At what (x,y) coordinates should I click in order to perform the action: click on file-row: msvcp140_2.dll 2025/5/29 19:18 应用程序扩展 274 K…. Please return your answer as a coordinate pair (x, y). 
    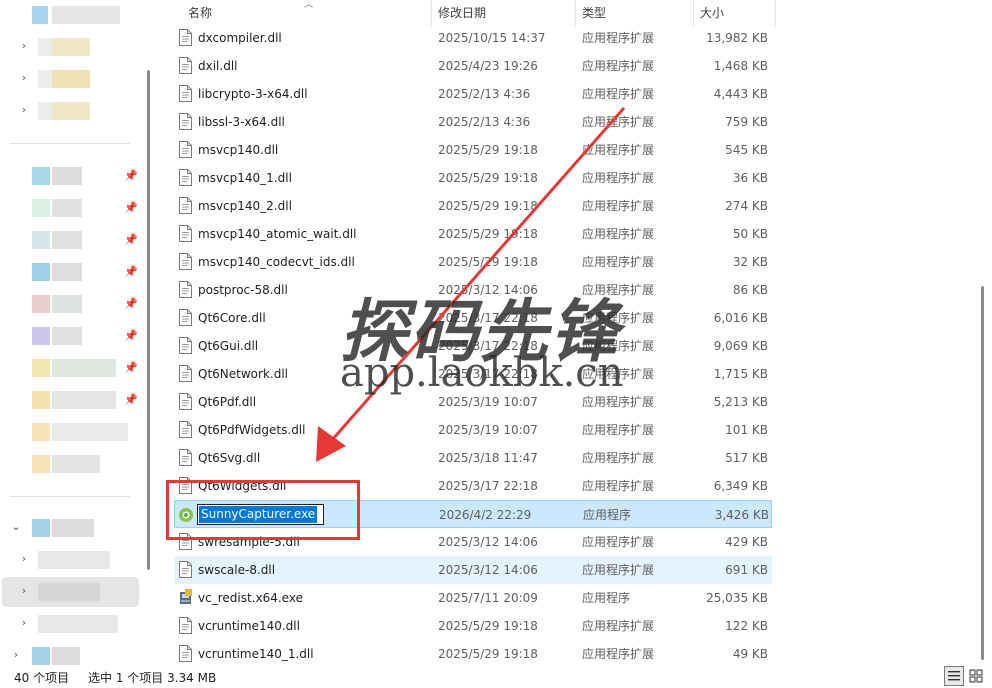
    Looking at the image, I should click on (473, 206).